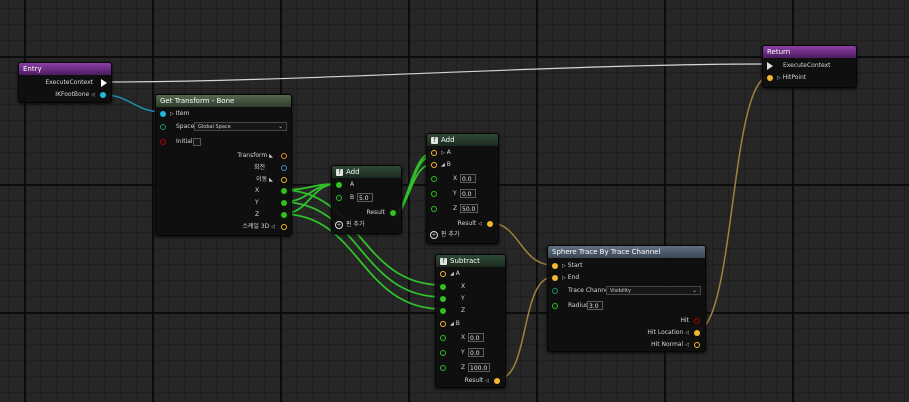 This screenshot has height=402, width=909. What do you see at coordinates (163, 127) in the screenshot?
I see `space-pin` at bounding box center [163, 127].